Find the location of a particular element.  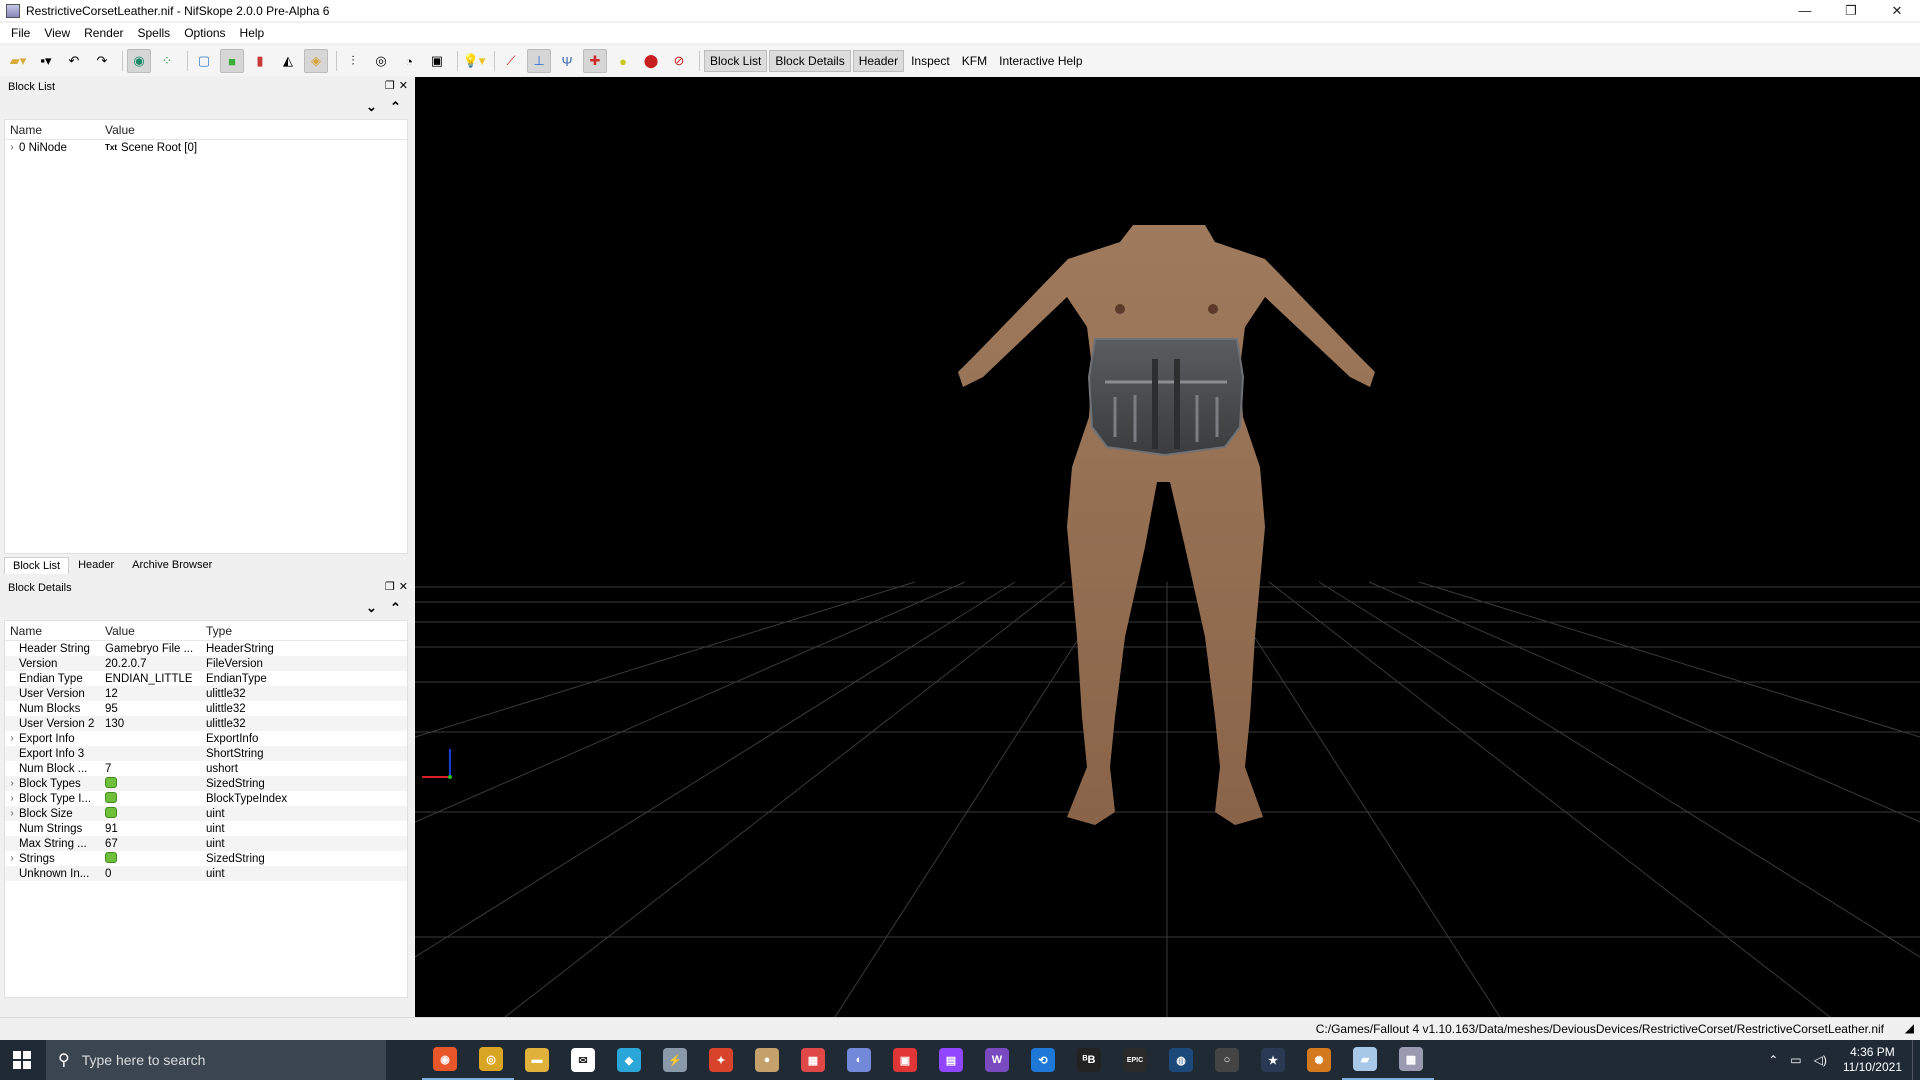

detail-row: Endian Type ENDIAN_LITTLE EndianType is located at coordinates (206, 678).